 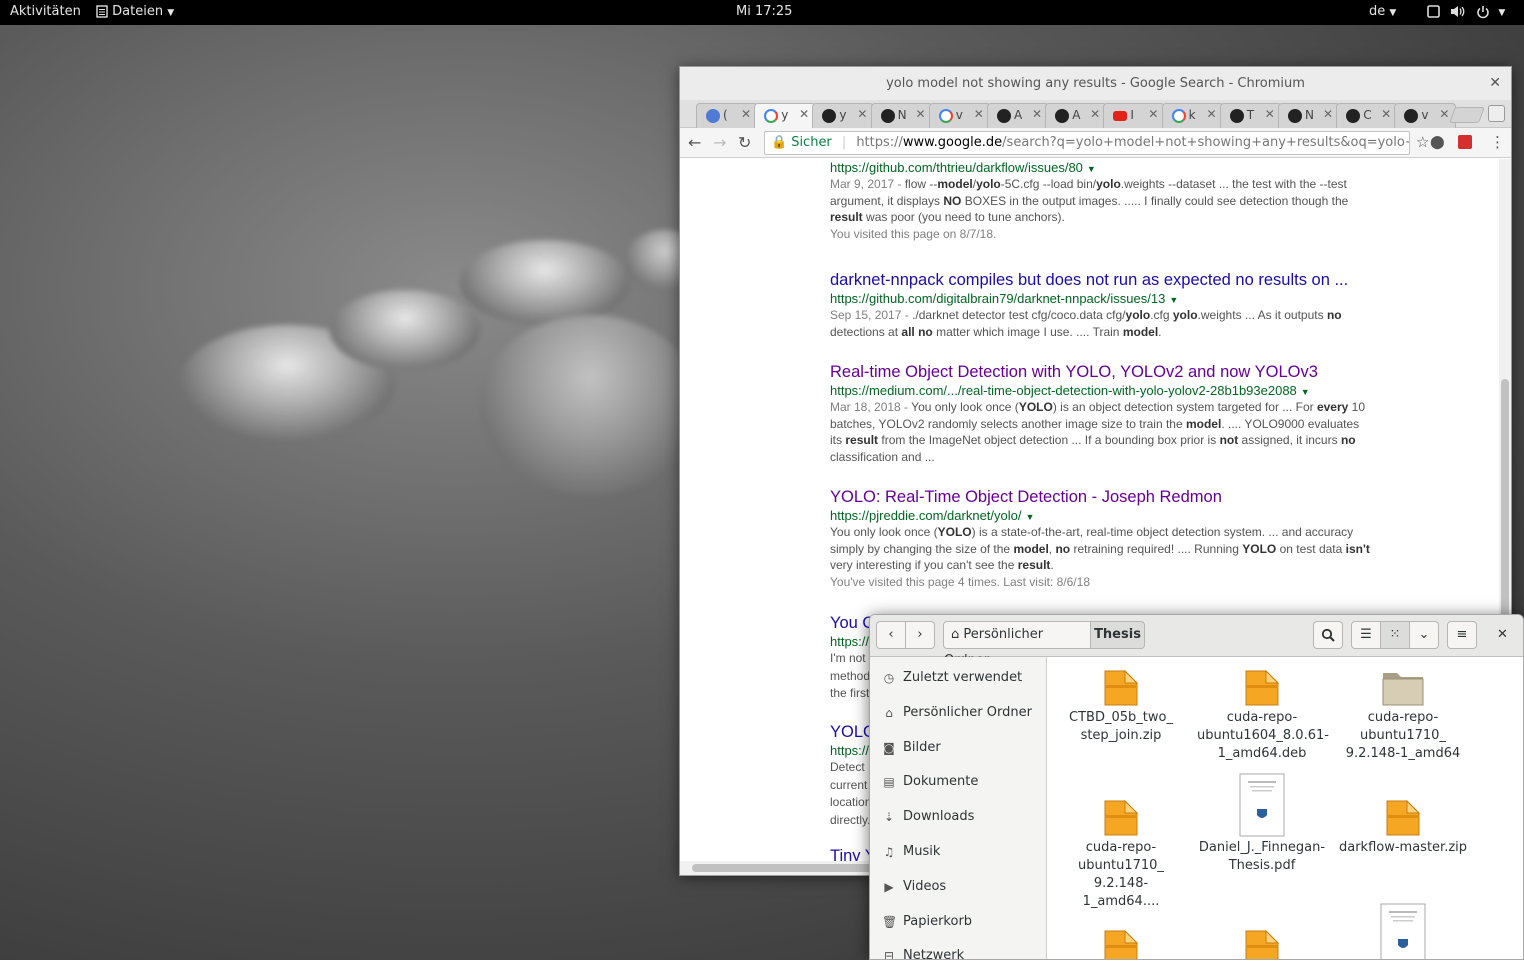 What do you see at coordinates (727, 115) in the screenshot?
I see `browser-tab: (✕` at bounding box center [727, 115].